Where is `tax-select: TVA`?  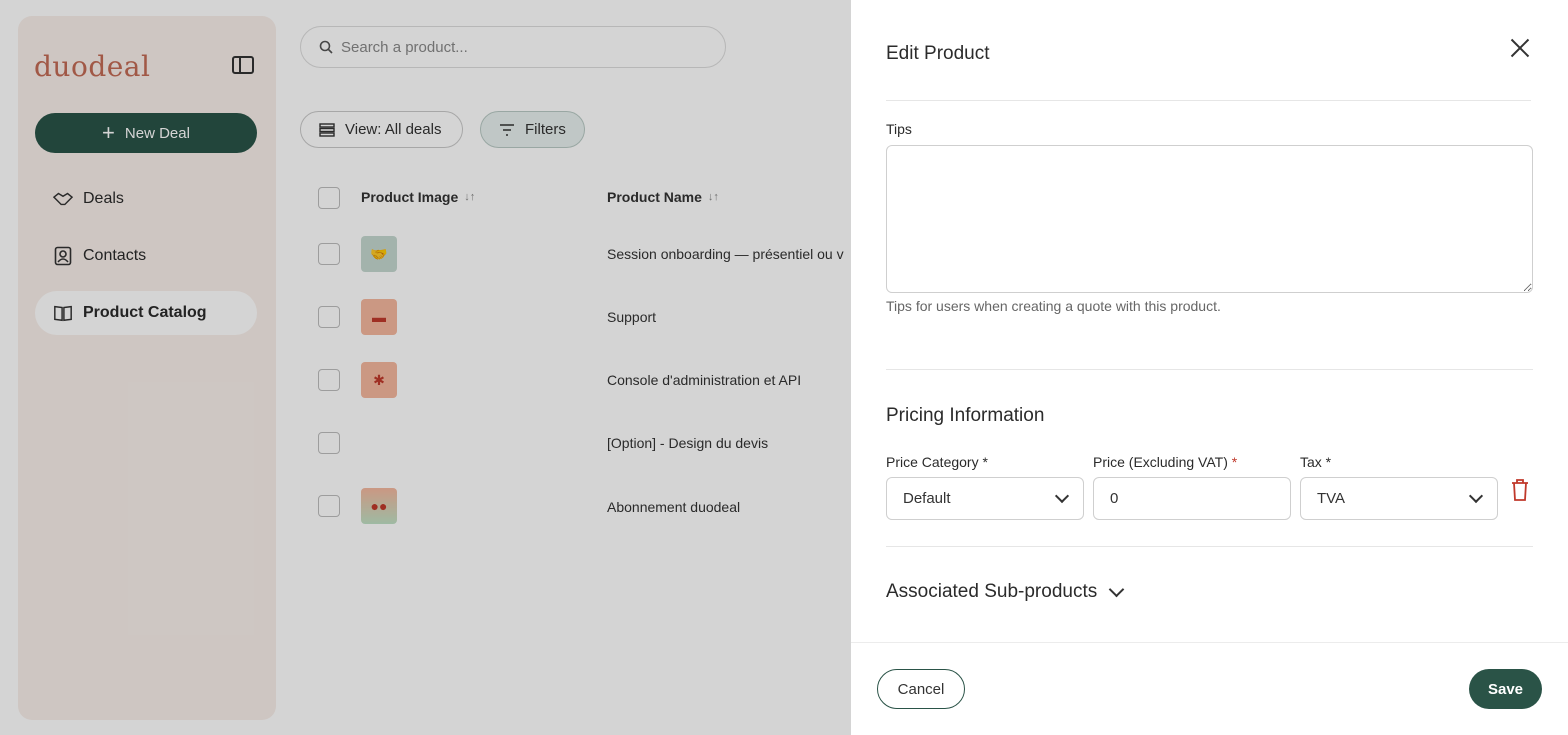
tax-select: TVA is located at coordinates (1399, 498).